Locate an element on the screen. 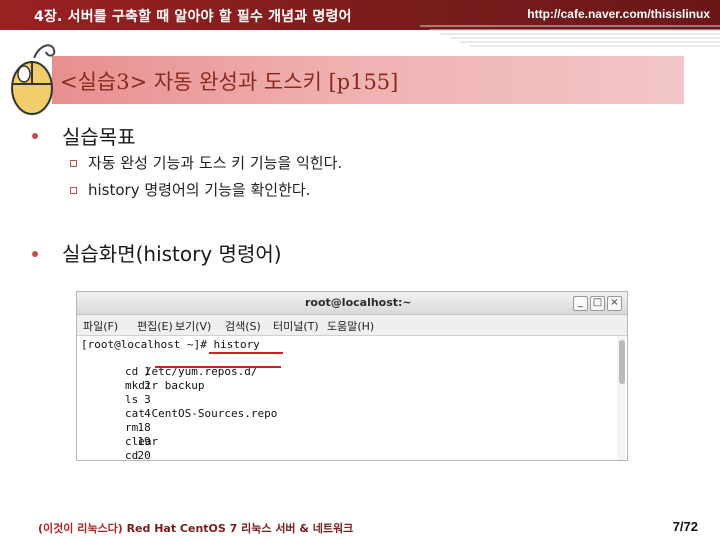 This screenshot has height=540, width=720. slide-title-bar: <실습3> 자동 완성과 도스키 [p155] is located at coordinates (368, 80).